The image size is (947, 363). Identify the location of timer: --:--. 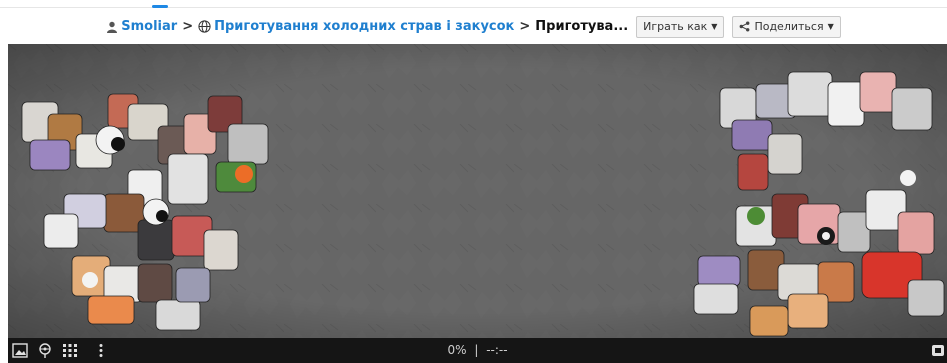
(497, 350).